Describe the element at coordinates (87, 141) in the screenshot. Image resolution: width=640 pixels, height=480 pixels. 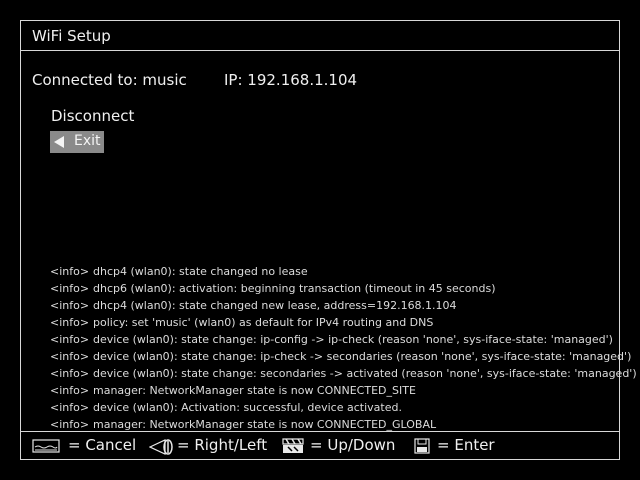
I see `exit-label: Exit` at that location.